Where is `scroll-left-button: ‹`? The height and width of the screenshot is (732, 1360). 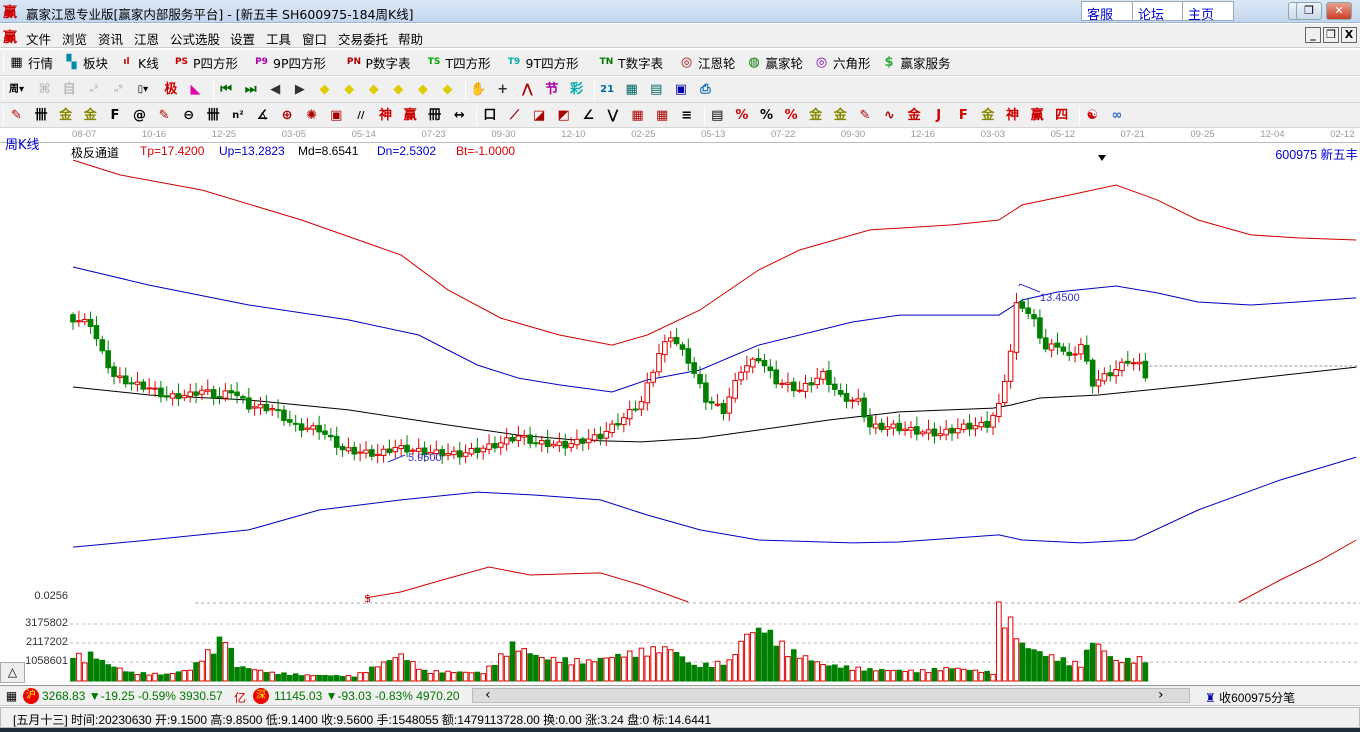 scroll-left-button: ‹ is located at coordinates (488, 695).